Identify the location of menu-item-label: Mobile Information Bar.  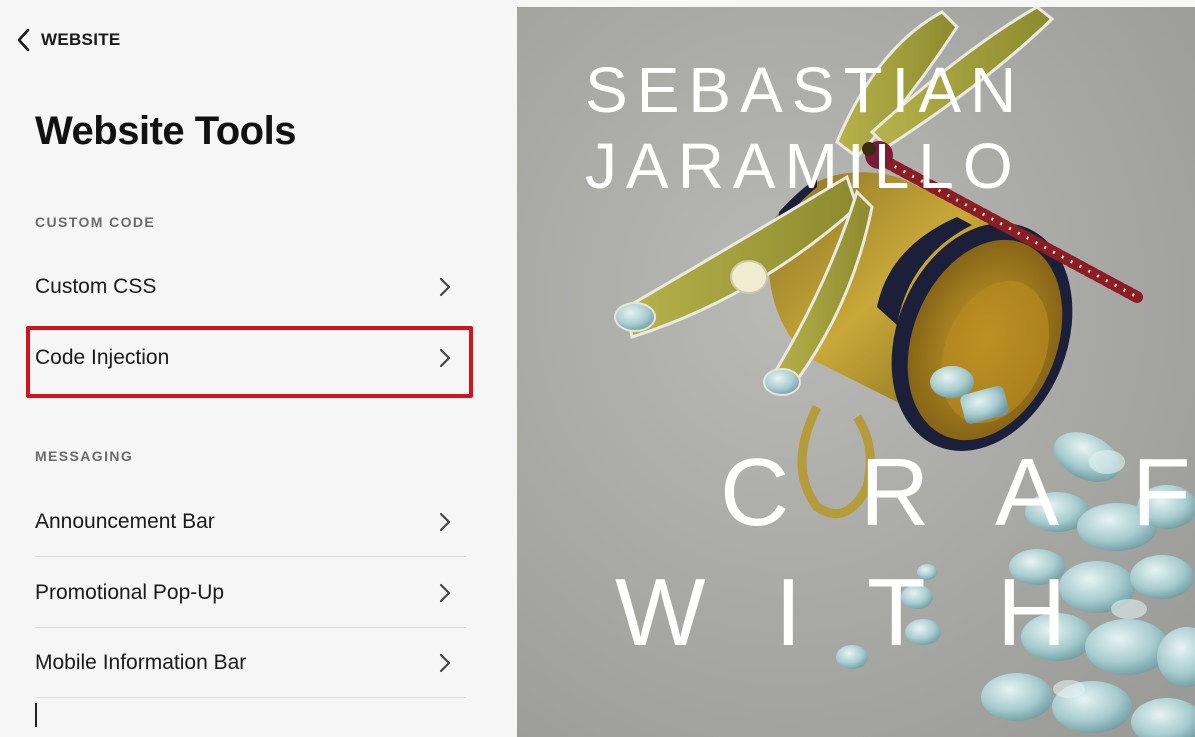
(141, 662).